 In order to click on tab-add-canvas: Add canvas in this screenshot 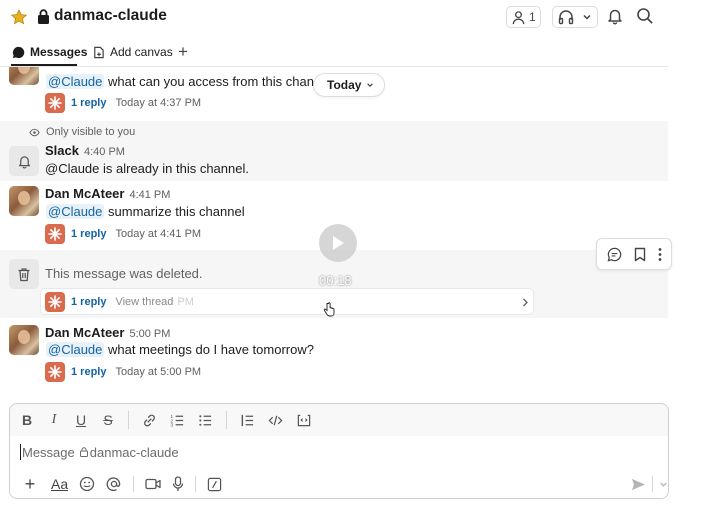, I will do `click(132, 52)`.